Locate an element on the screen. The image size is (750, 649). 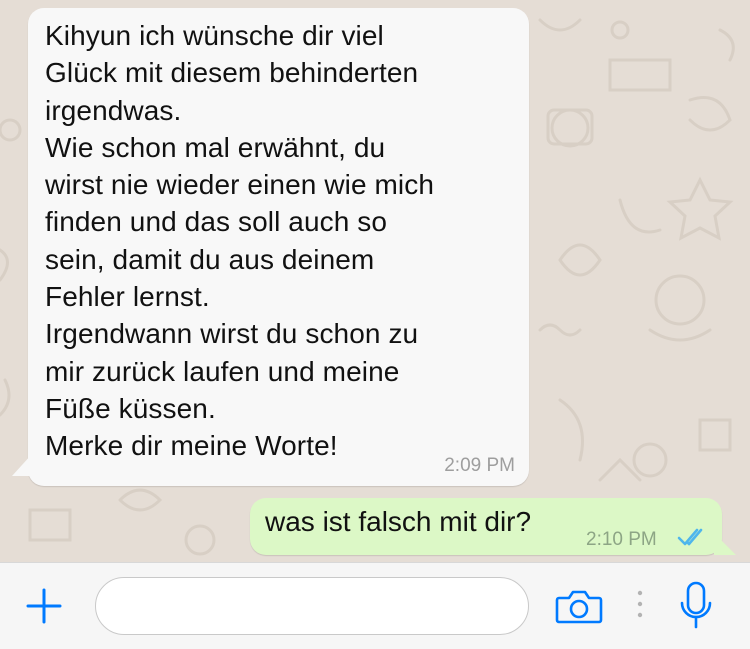
camera-icon is located at coordinates (579, 606).